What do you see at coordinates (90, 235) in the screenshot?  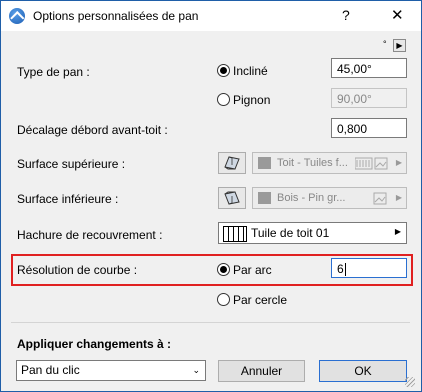 I see `hachure-label: Hachure de recouvrement :` at bounding box center [90, 235].